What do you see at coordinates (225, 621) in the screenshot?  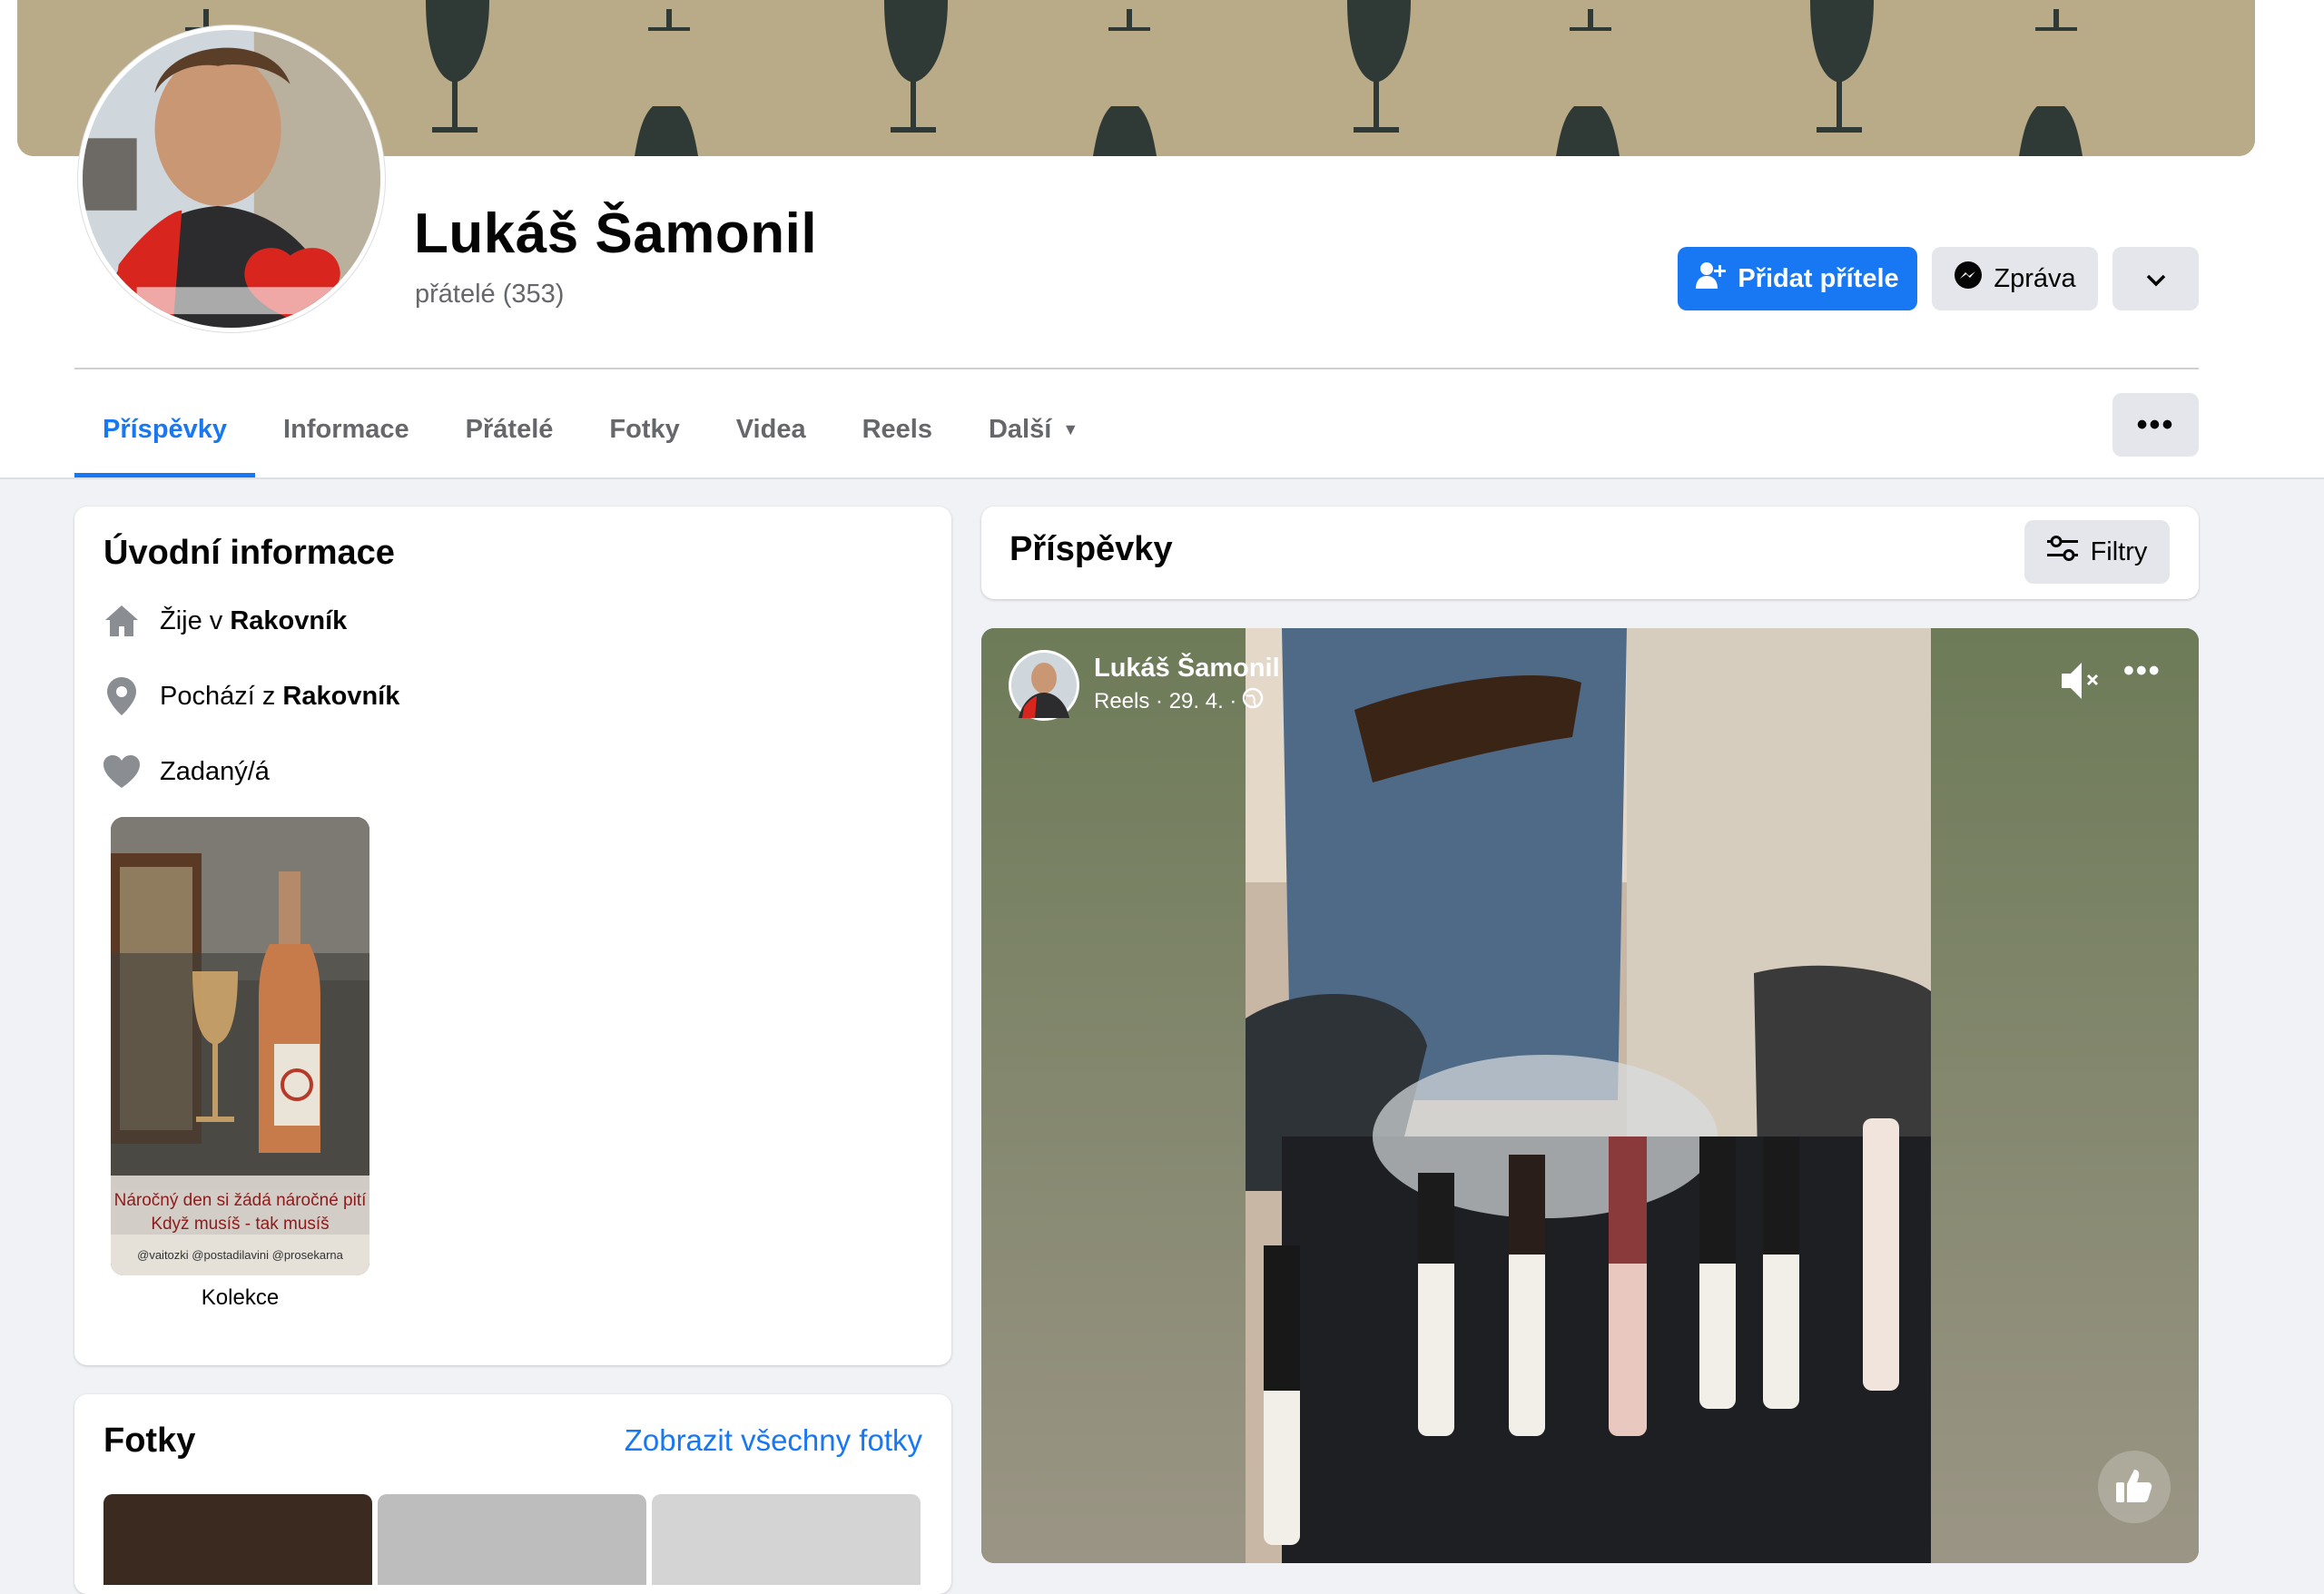 I see `lives-in-row: Žije v Rakovník` at bounding box center [225, 621].